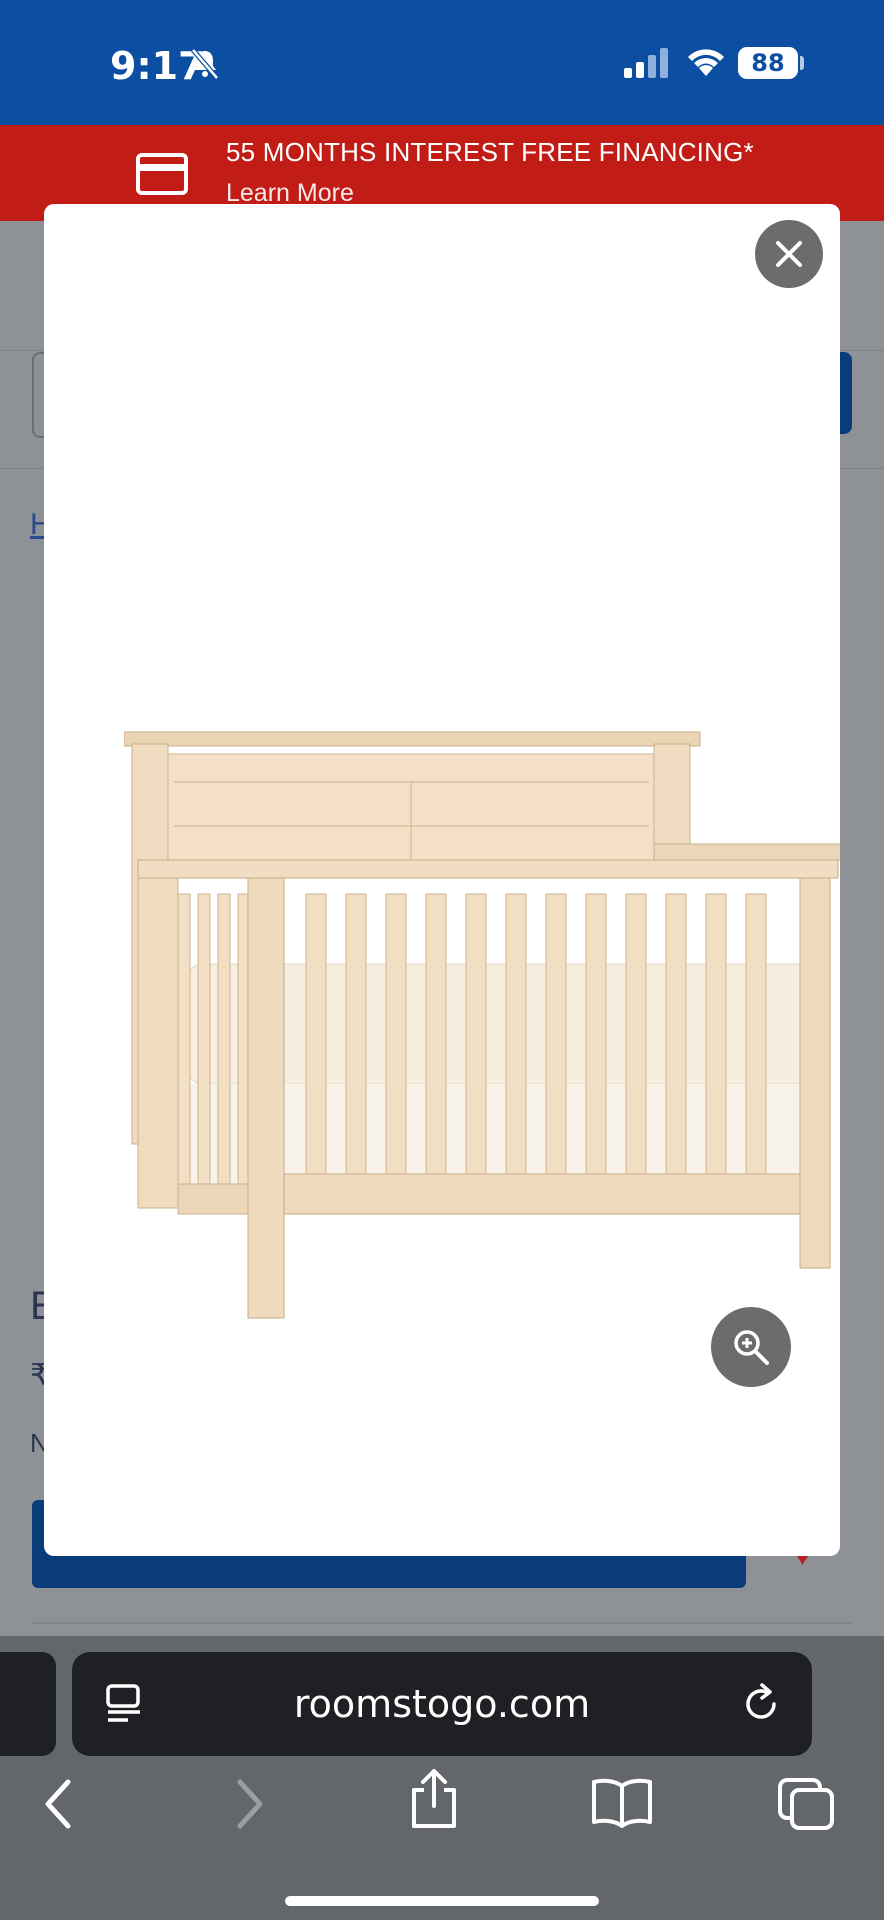 Image resolution: width=884 pixels, height=1920 pixels. I want to click on wifi-icon, so click(706, 64).